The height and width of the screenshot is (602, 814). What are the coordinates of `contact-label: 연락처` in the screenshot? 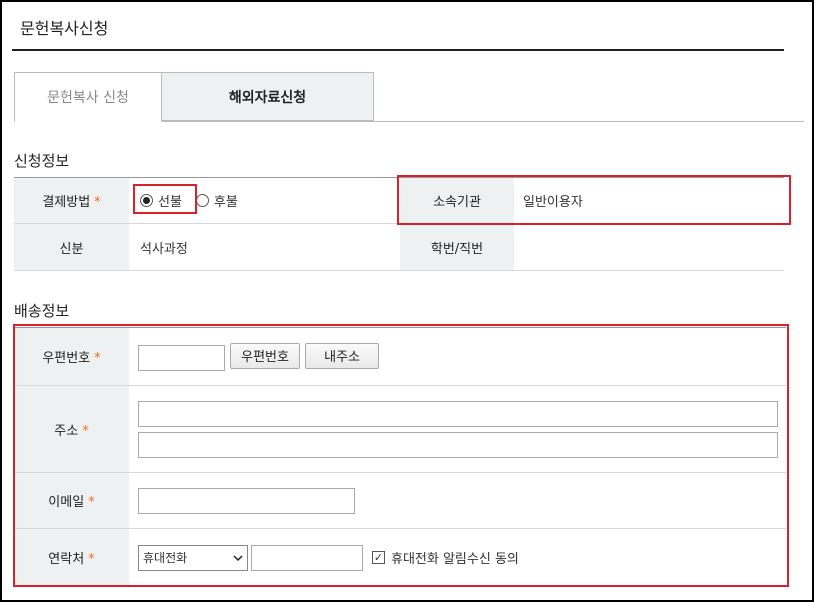 It's located at (66, 559).